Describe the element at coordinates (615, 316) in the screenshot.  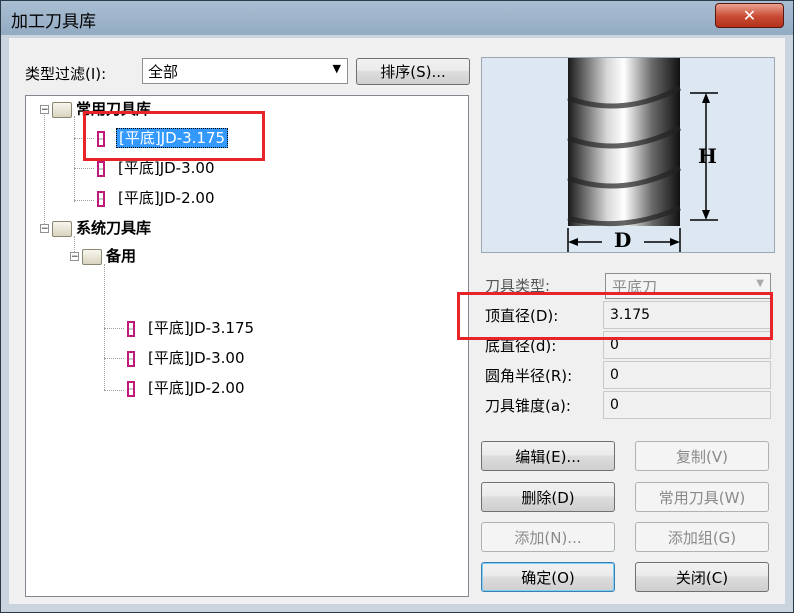
I see `highlight-top-diameter` at that location.